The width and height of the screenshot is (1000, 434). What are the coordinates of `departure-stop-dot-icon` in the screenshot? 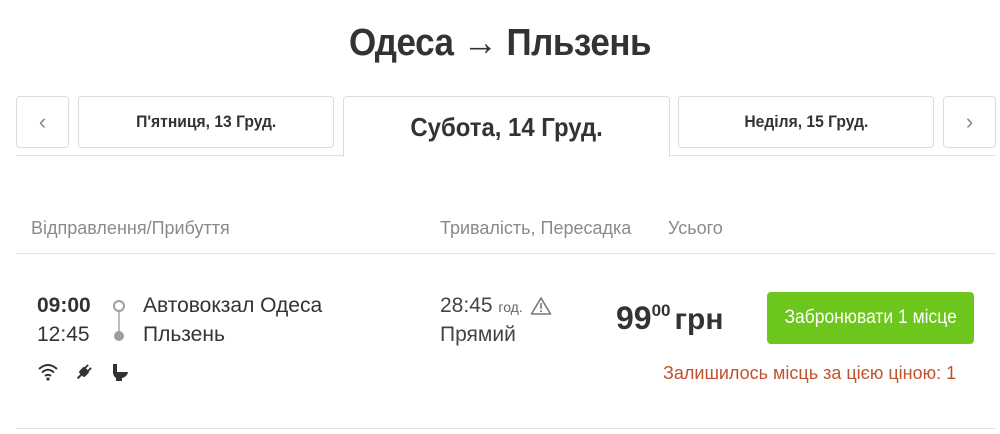 It's located at (119, 306).